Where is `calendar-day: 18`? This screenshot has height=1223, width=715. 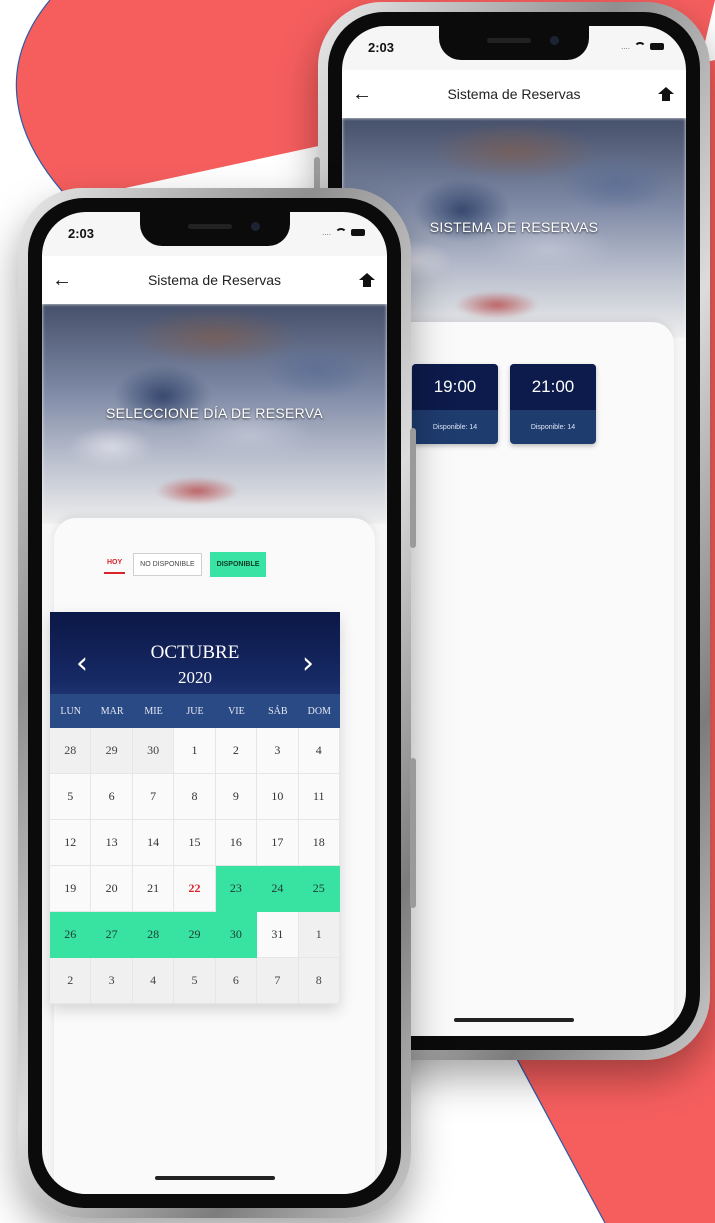
calendar-day: 18 is located at coordinates (319, 843).